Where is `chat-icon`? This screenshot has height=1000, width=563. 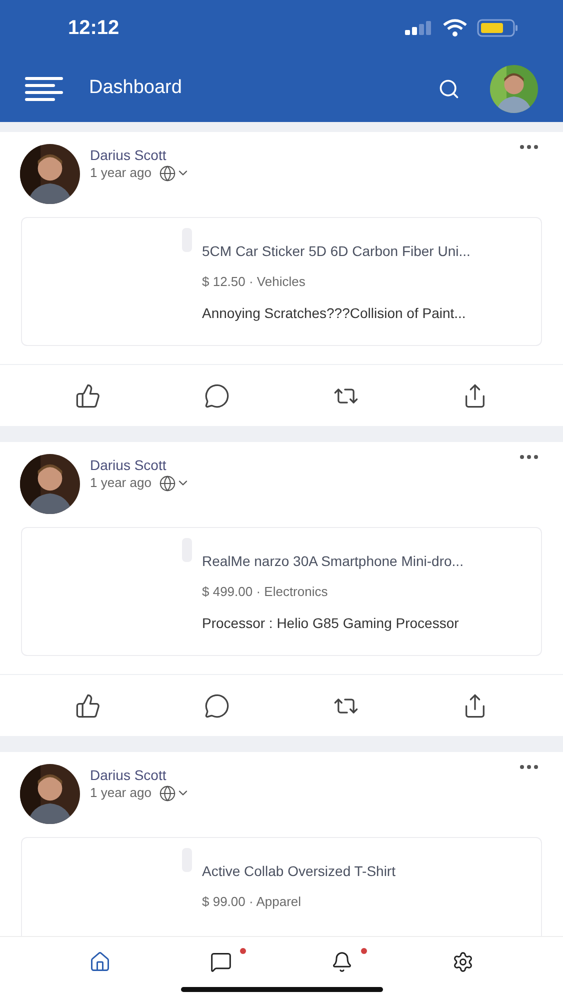
chat-icon is located at coordinates (221, 962).